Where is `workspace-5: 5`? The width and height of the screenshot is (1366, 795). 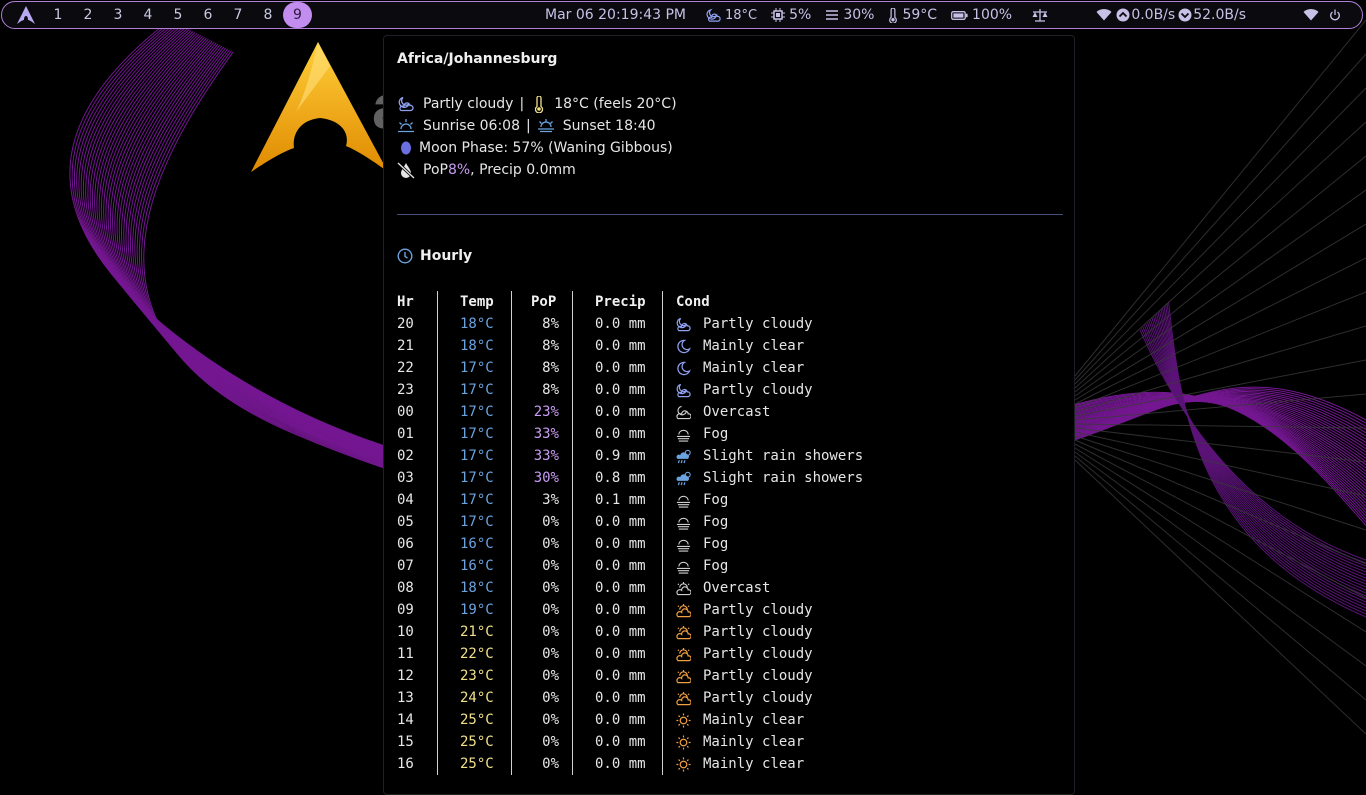 workspace-5: 5 is located at coordinates (178, 15).